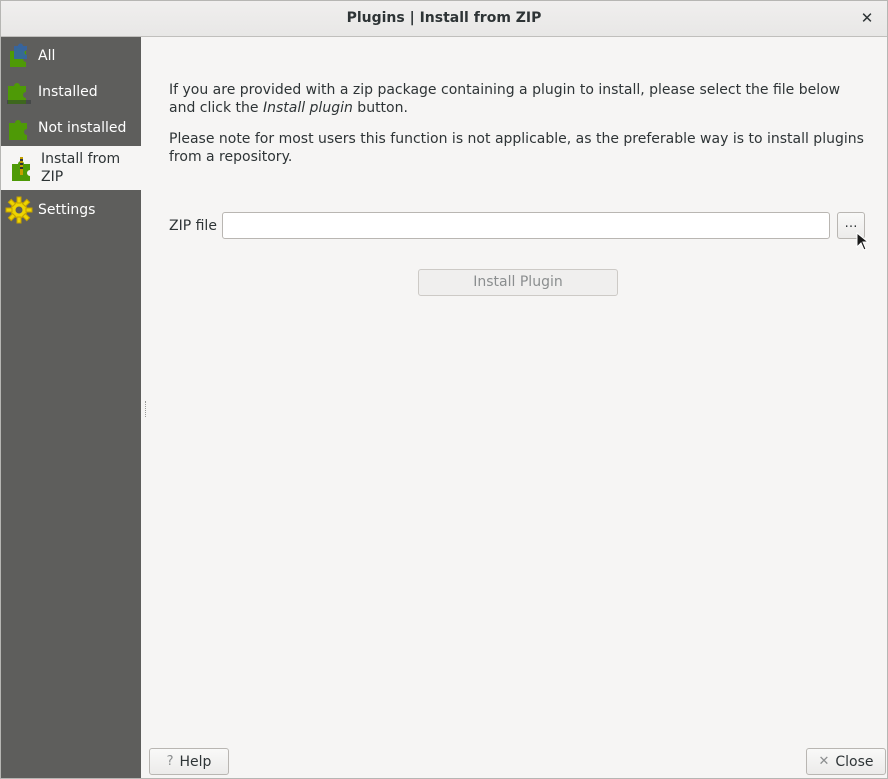  Describe the element at coordinates (526, 225) in the screenshot. I see `zip-file-input` at that location.